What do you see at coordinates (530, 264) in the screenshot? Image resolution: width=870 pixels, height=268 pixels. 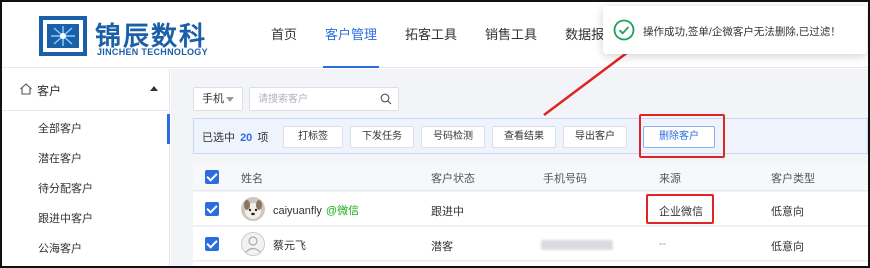 I see `table-row` at bounding box center [530, 264].